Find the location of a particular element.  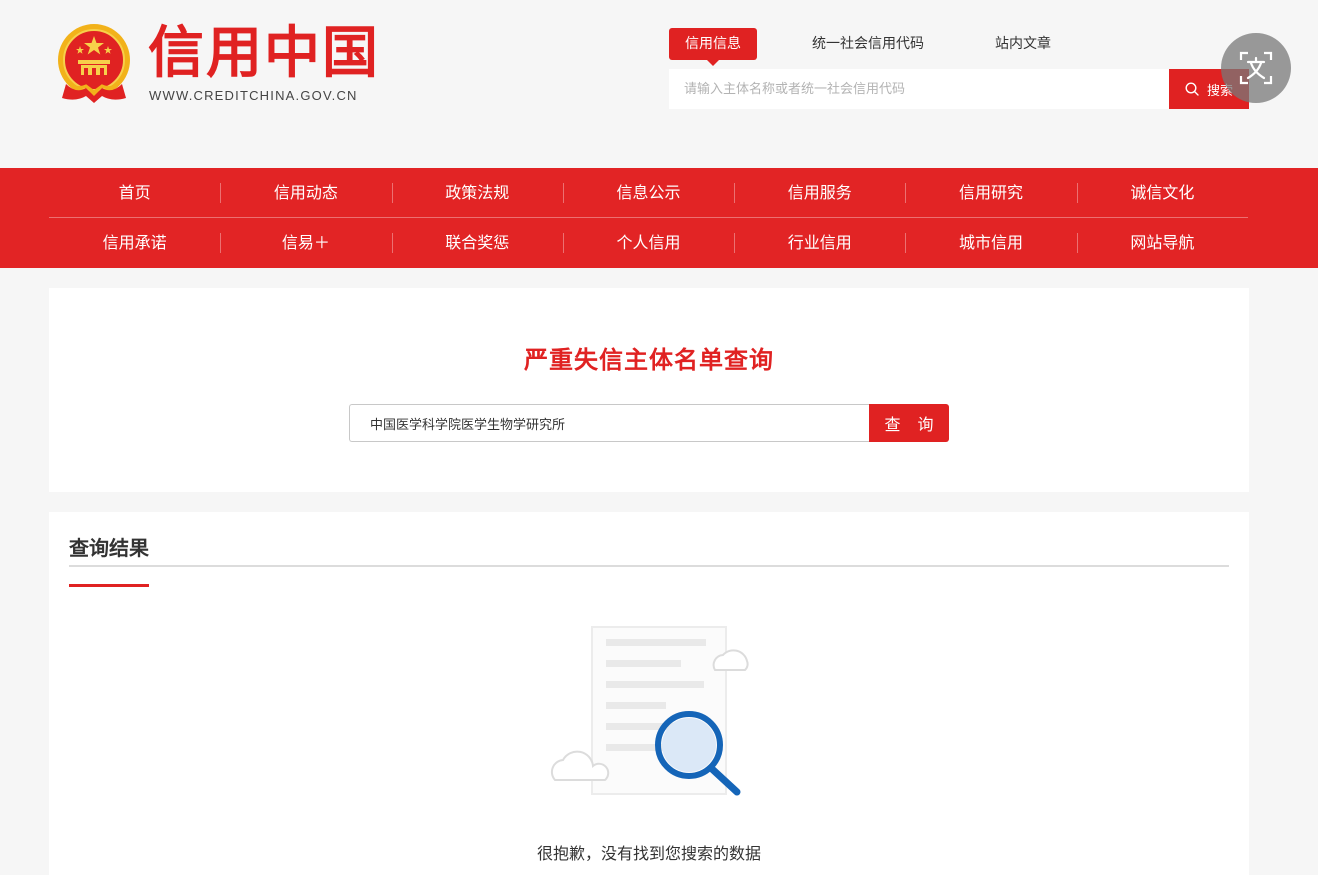

tab-credit-info: 信用信息 is located at coordinates (713, 47).